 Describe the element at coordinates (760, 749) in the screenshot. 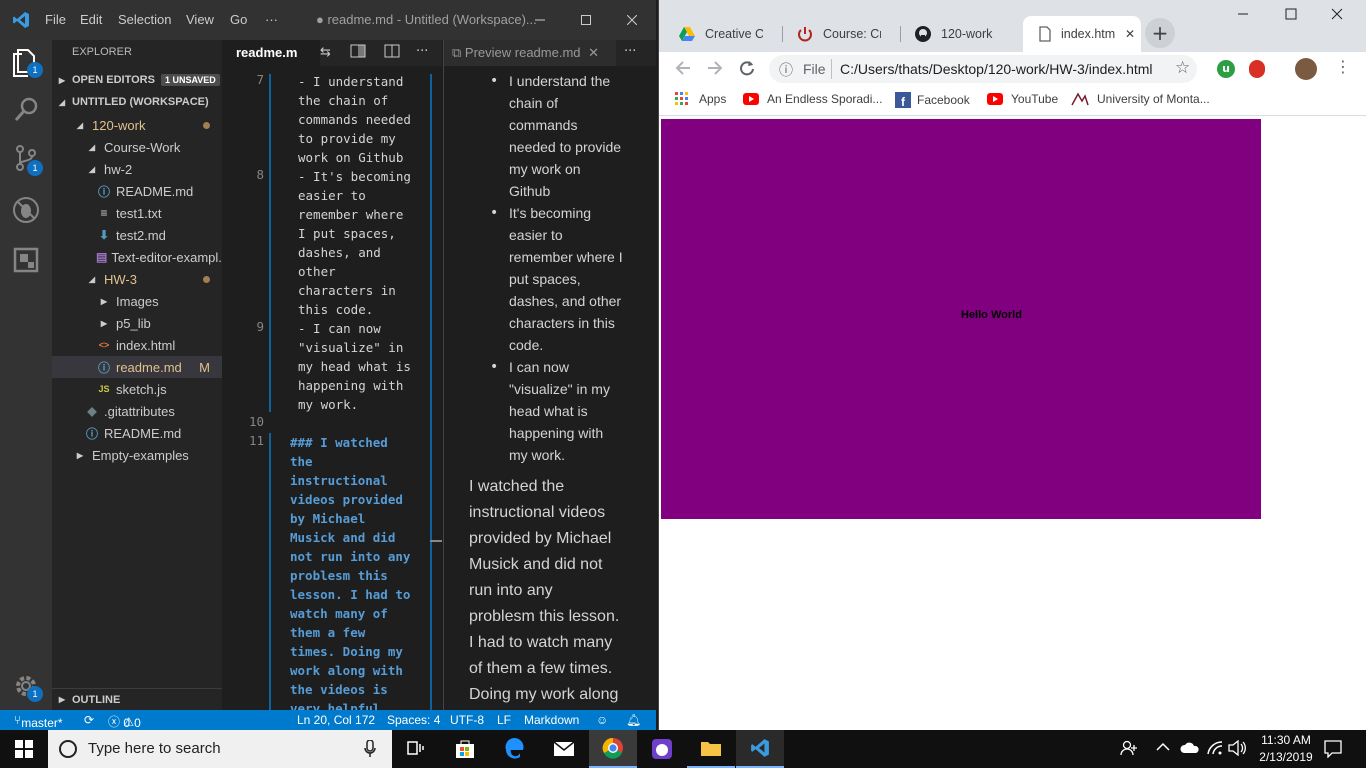

I see `vscode-taskbar-icon` at that location.